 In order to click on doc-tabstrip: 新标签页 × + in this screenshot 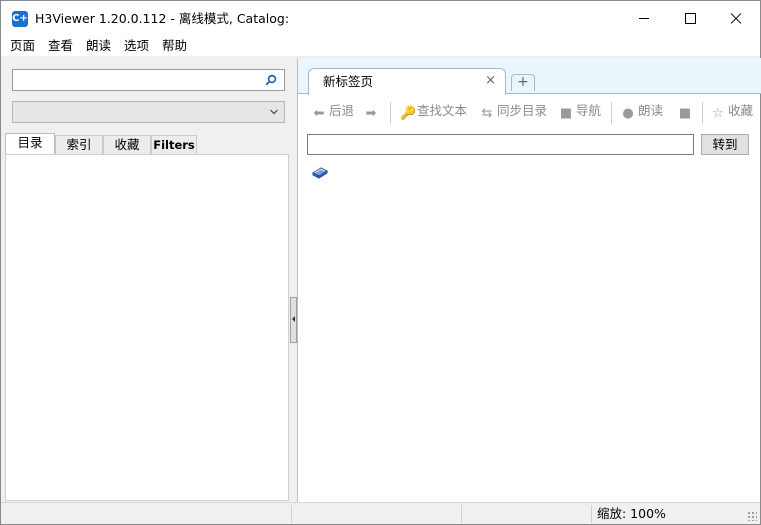, I will do `click(529, 76)`.